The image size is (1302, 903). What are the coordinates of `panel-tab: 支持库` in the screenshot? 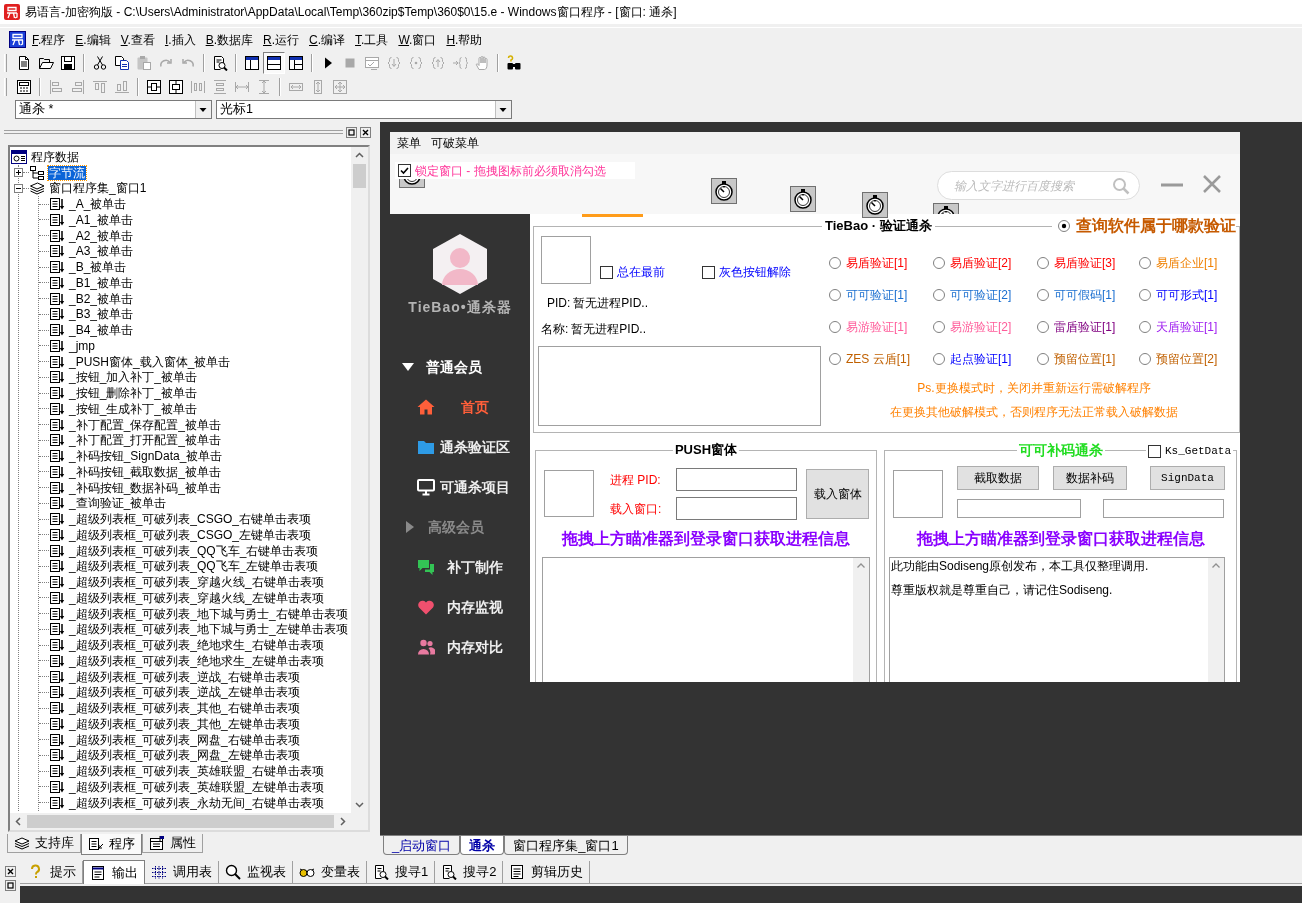 It's located at (44, 843).